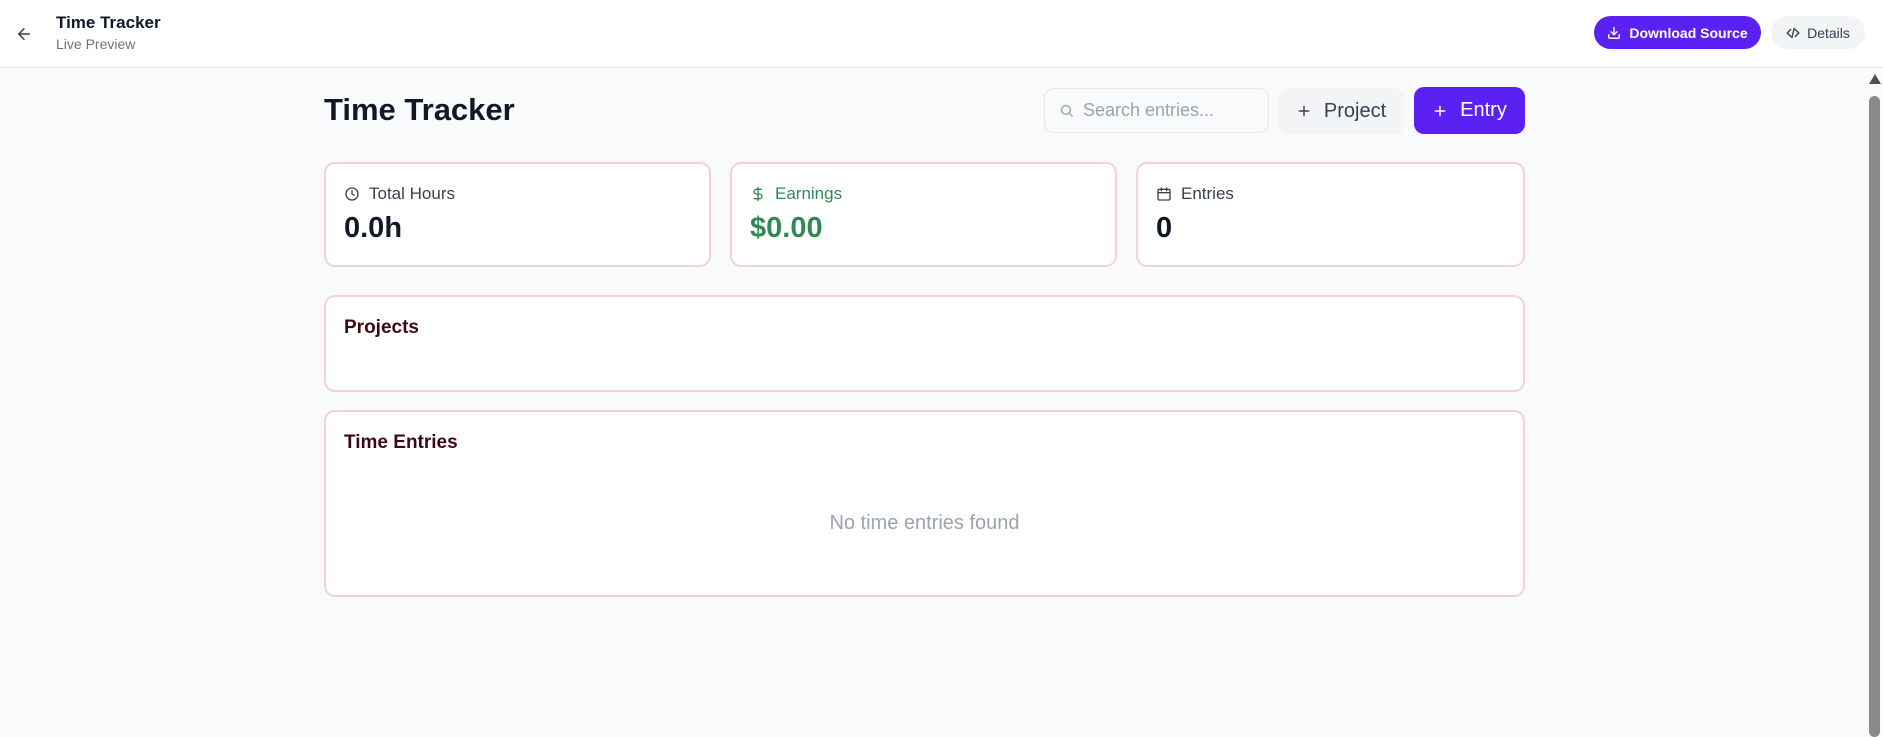 This screenshot has width=1883, height=737. I want to click on entries-value: 0, so click(1164, 228).